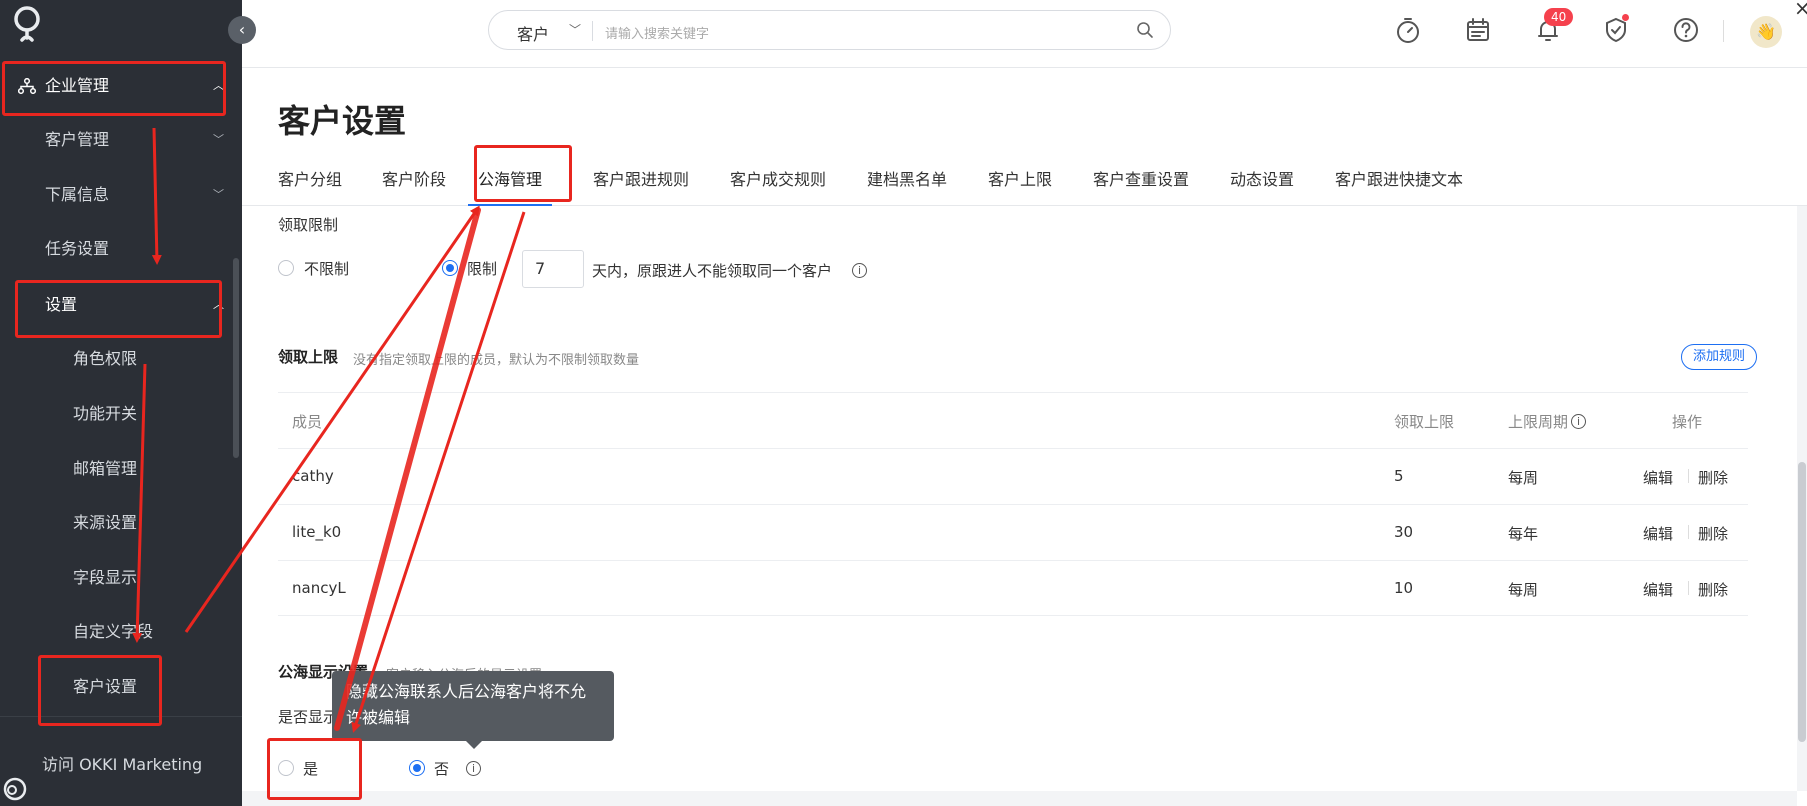 The image size is (1807, 806). I want to click on chevron-up-icon: ︿, so click(218, 304).